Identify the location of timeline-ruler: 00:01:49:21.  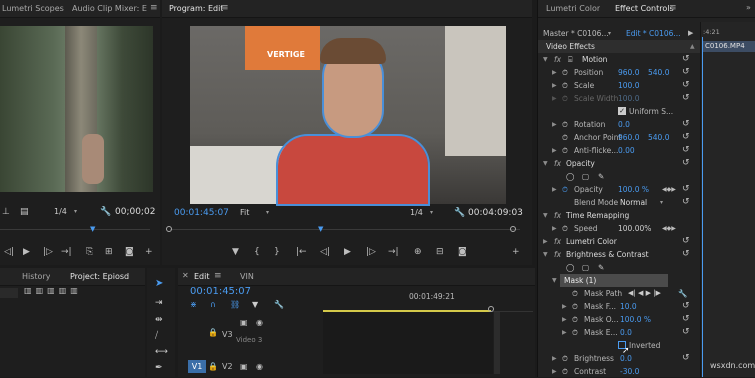
(428, 299).